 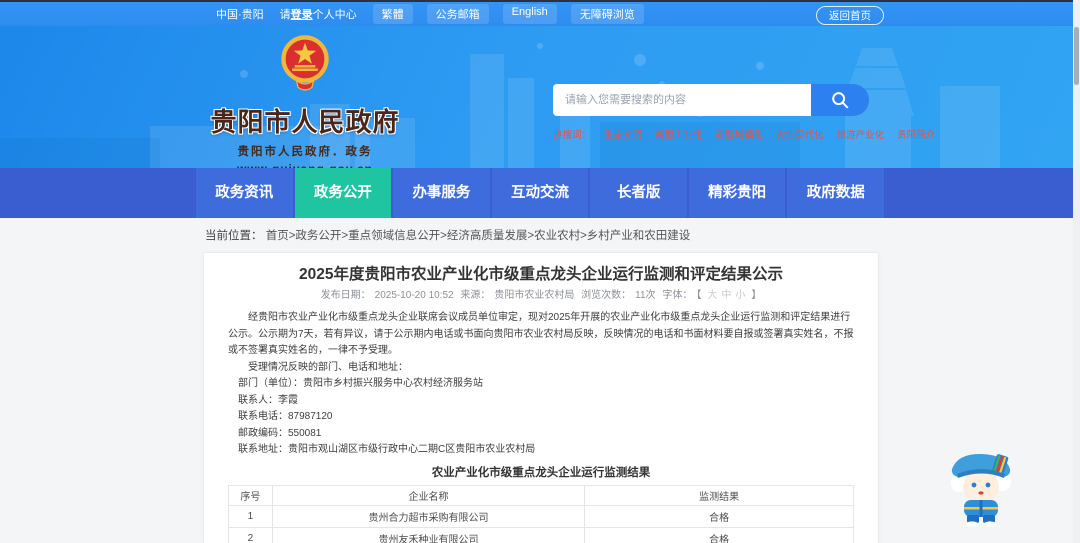 I want to click on site-title: 贵阳市人民政府, so click(x=305, y=122).